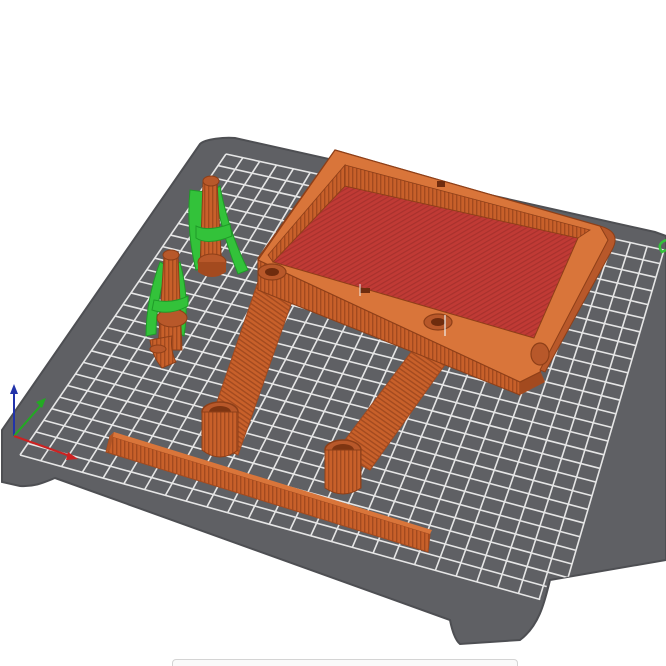 This screenshot has width=666, height=666. What do you see at coordinates (345, 662) in the screenshot?
I see `bottom-toolbar` at bounding box center [345, 662].